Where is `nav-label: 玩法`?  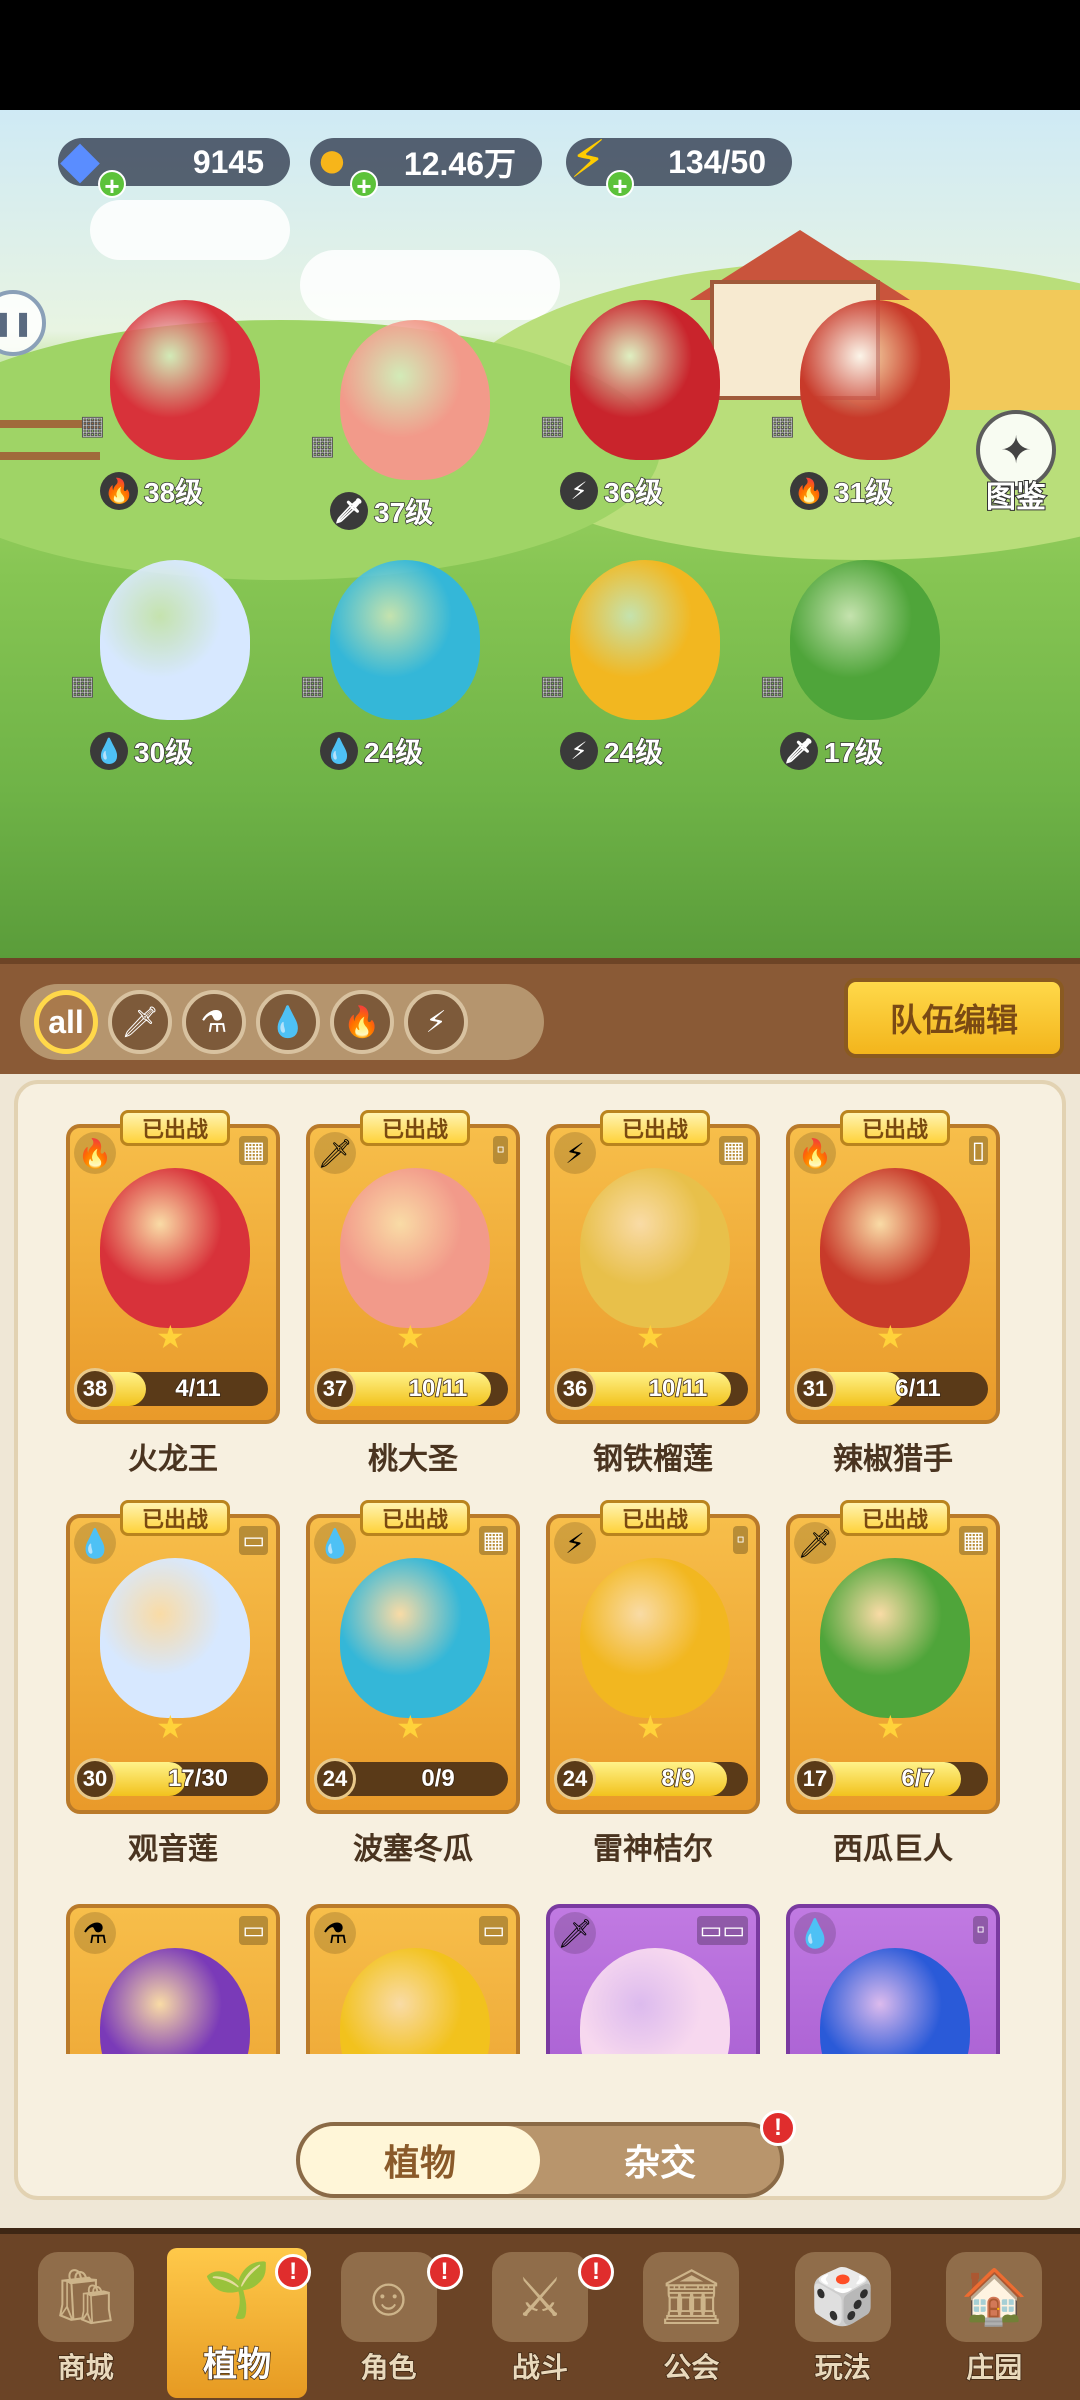
nav-label: 玩法 is located at coordinates (843, 2367).